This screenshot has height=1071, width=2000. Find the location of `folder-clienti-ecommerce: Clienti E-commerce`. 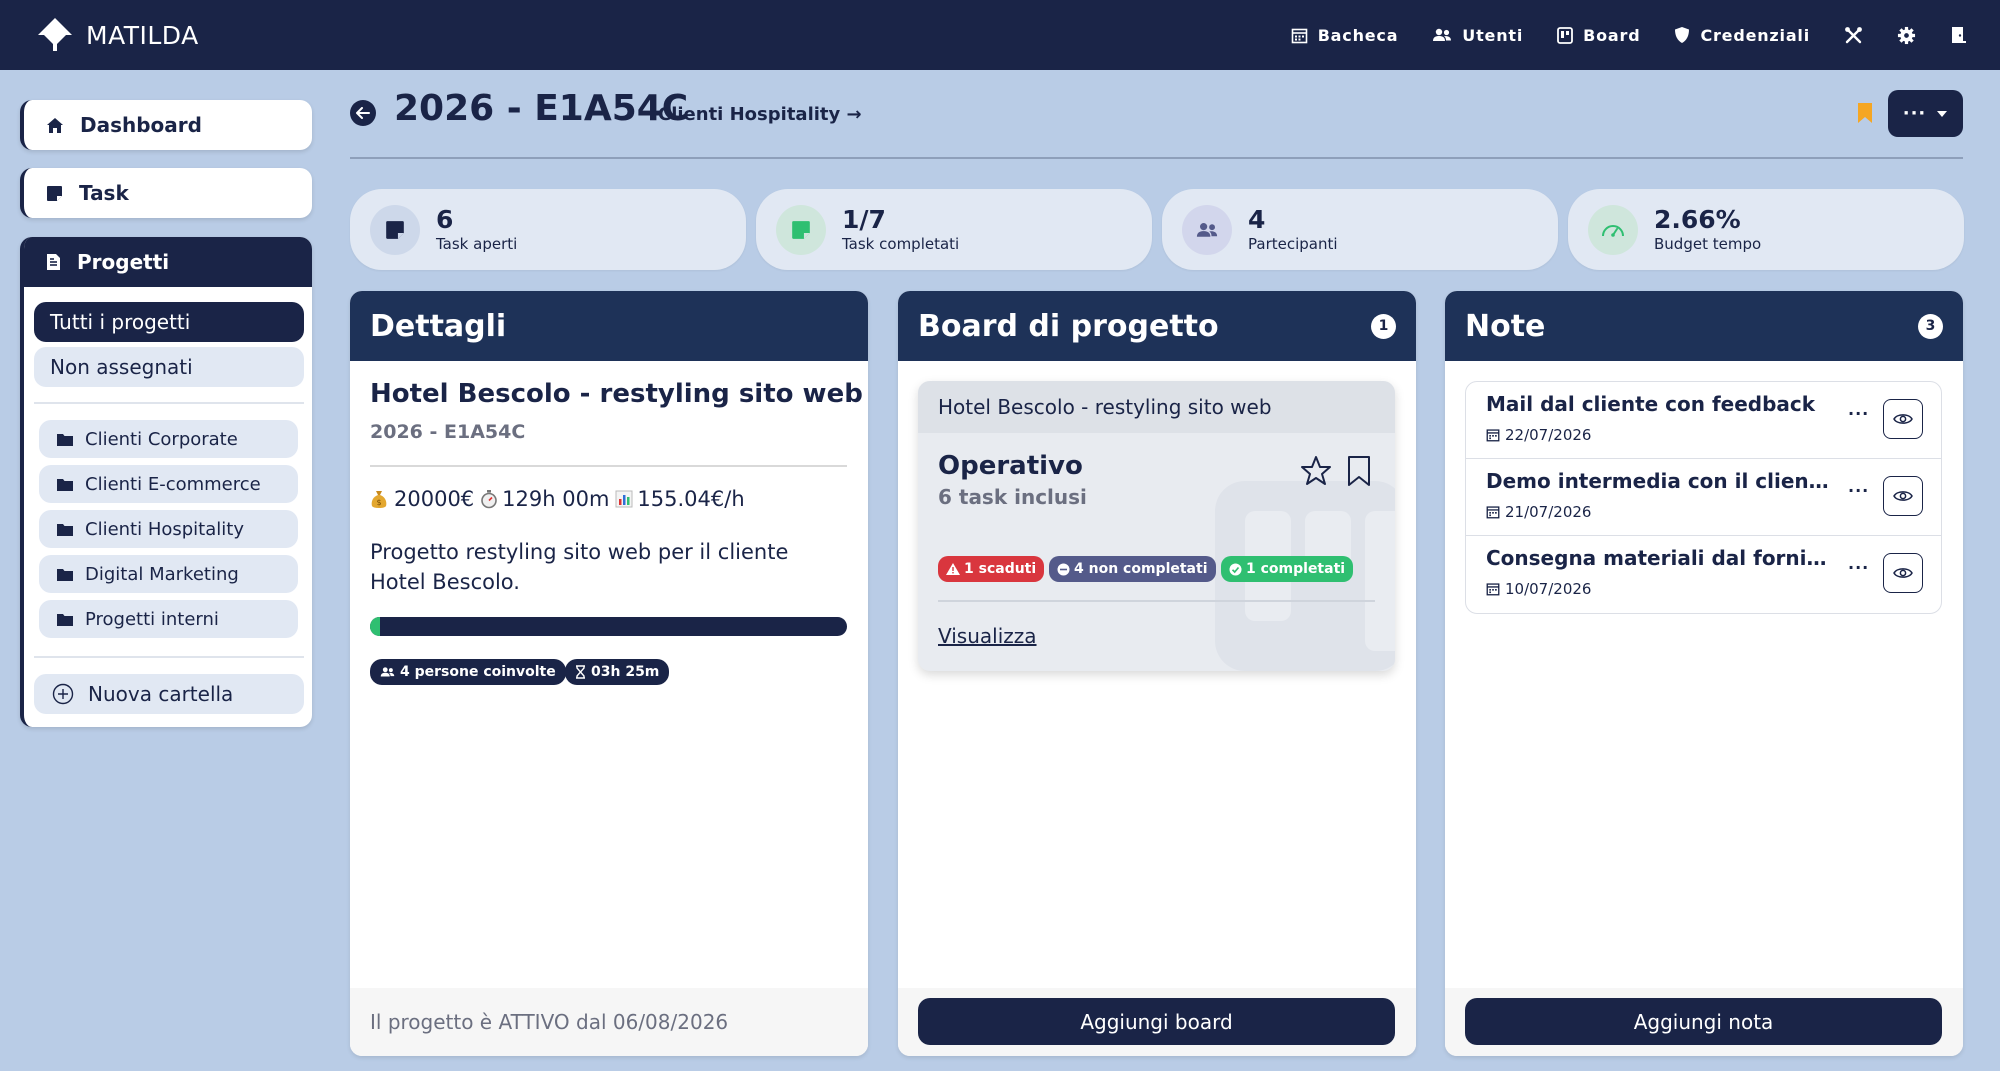

folder-clienti-ecommerce: Clienti E-commerce is located at coordinates (168, 484).